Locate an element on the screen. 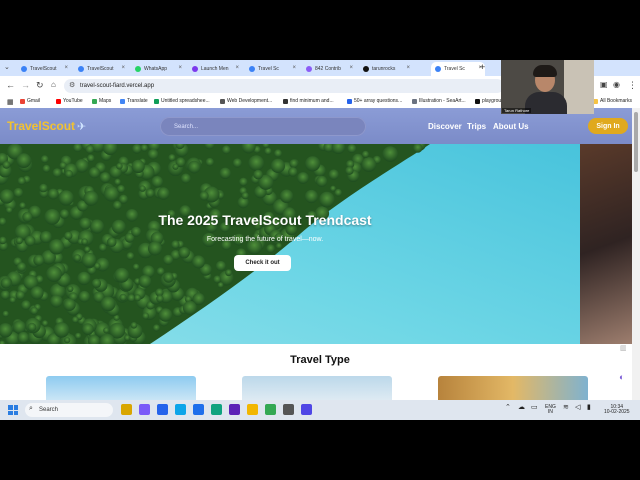 Image resolution: width=640 pixels, height=480 pixels. bookmark-item: YouTube is located at coordinates (69, 101).